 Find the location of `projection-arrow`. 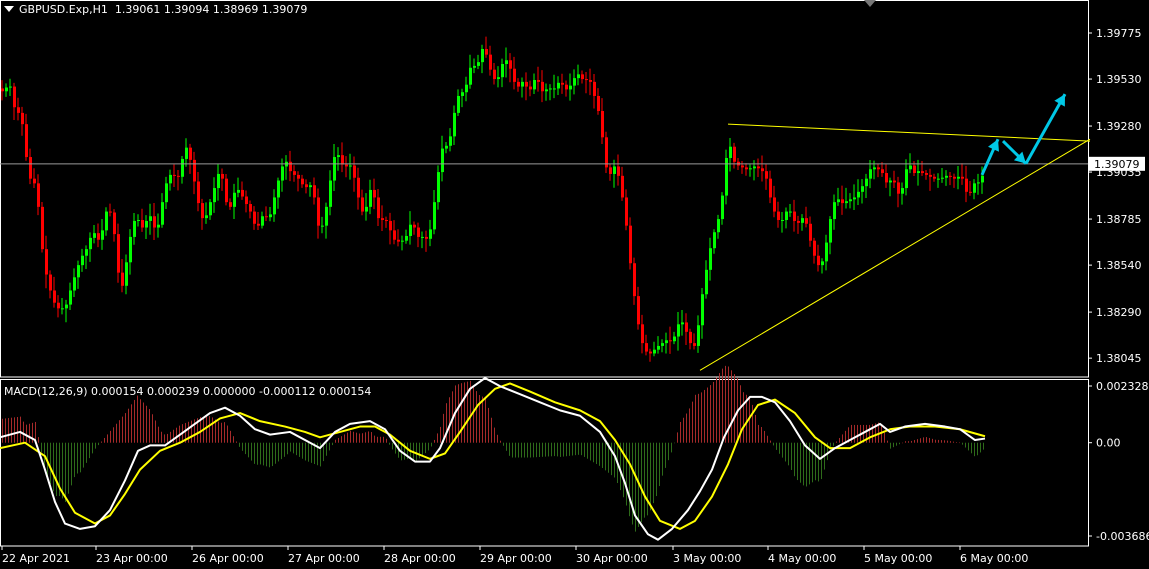

projection-arrow is located at coordinates (1045, 129).